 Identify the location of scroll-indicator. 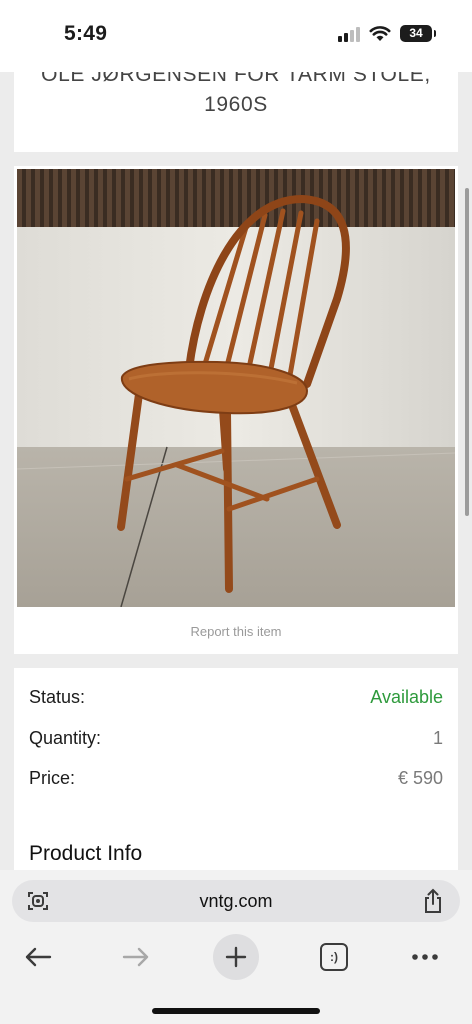
(467, 352).